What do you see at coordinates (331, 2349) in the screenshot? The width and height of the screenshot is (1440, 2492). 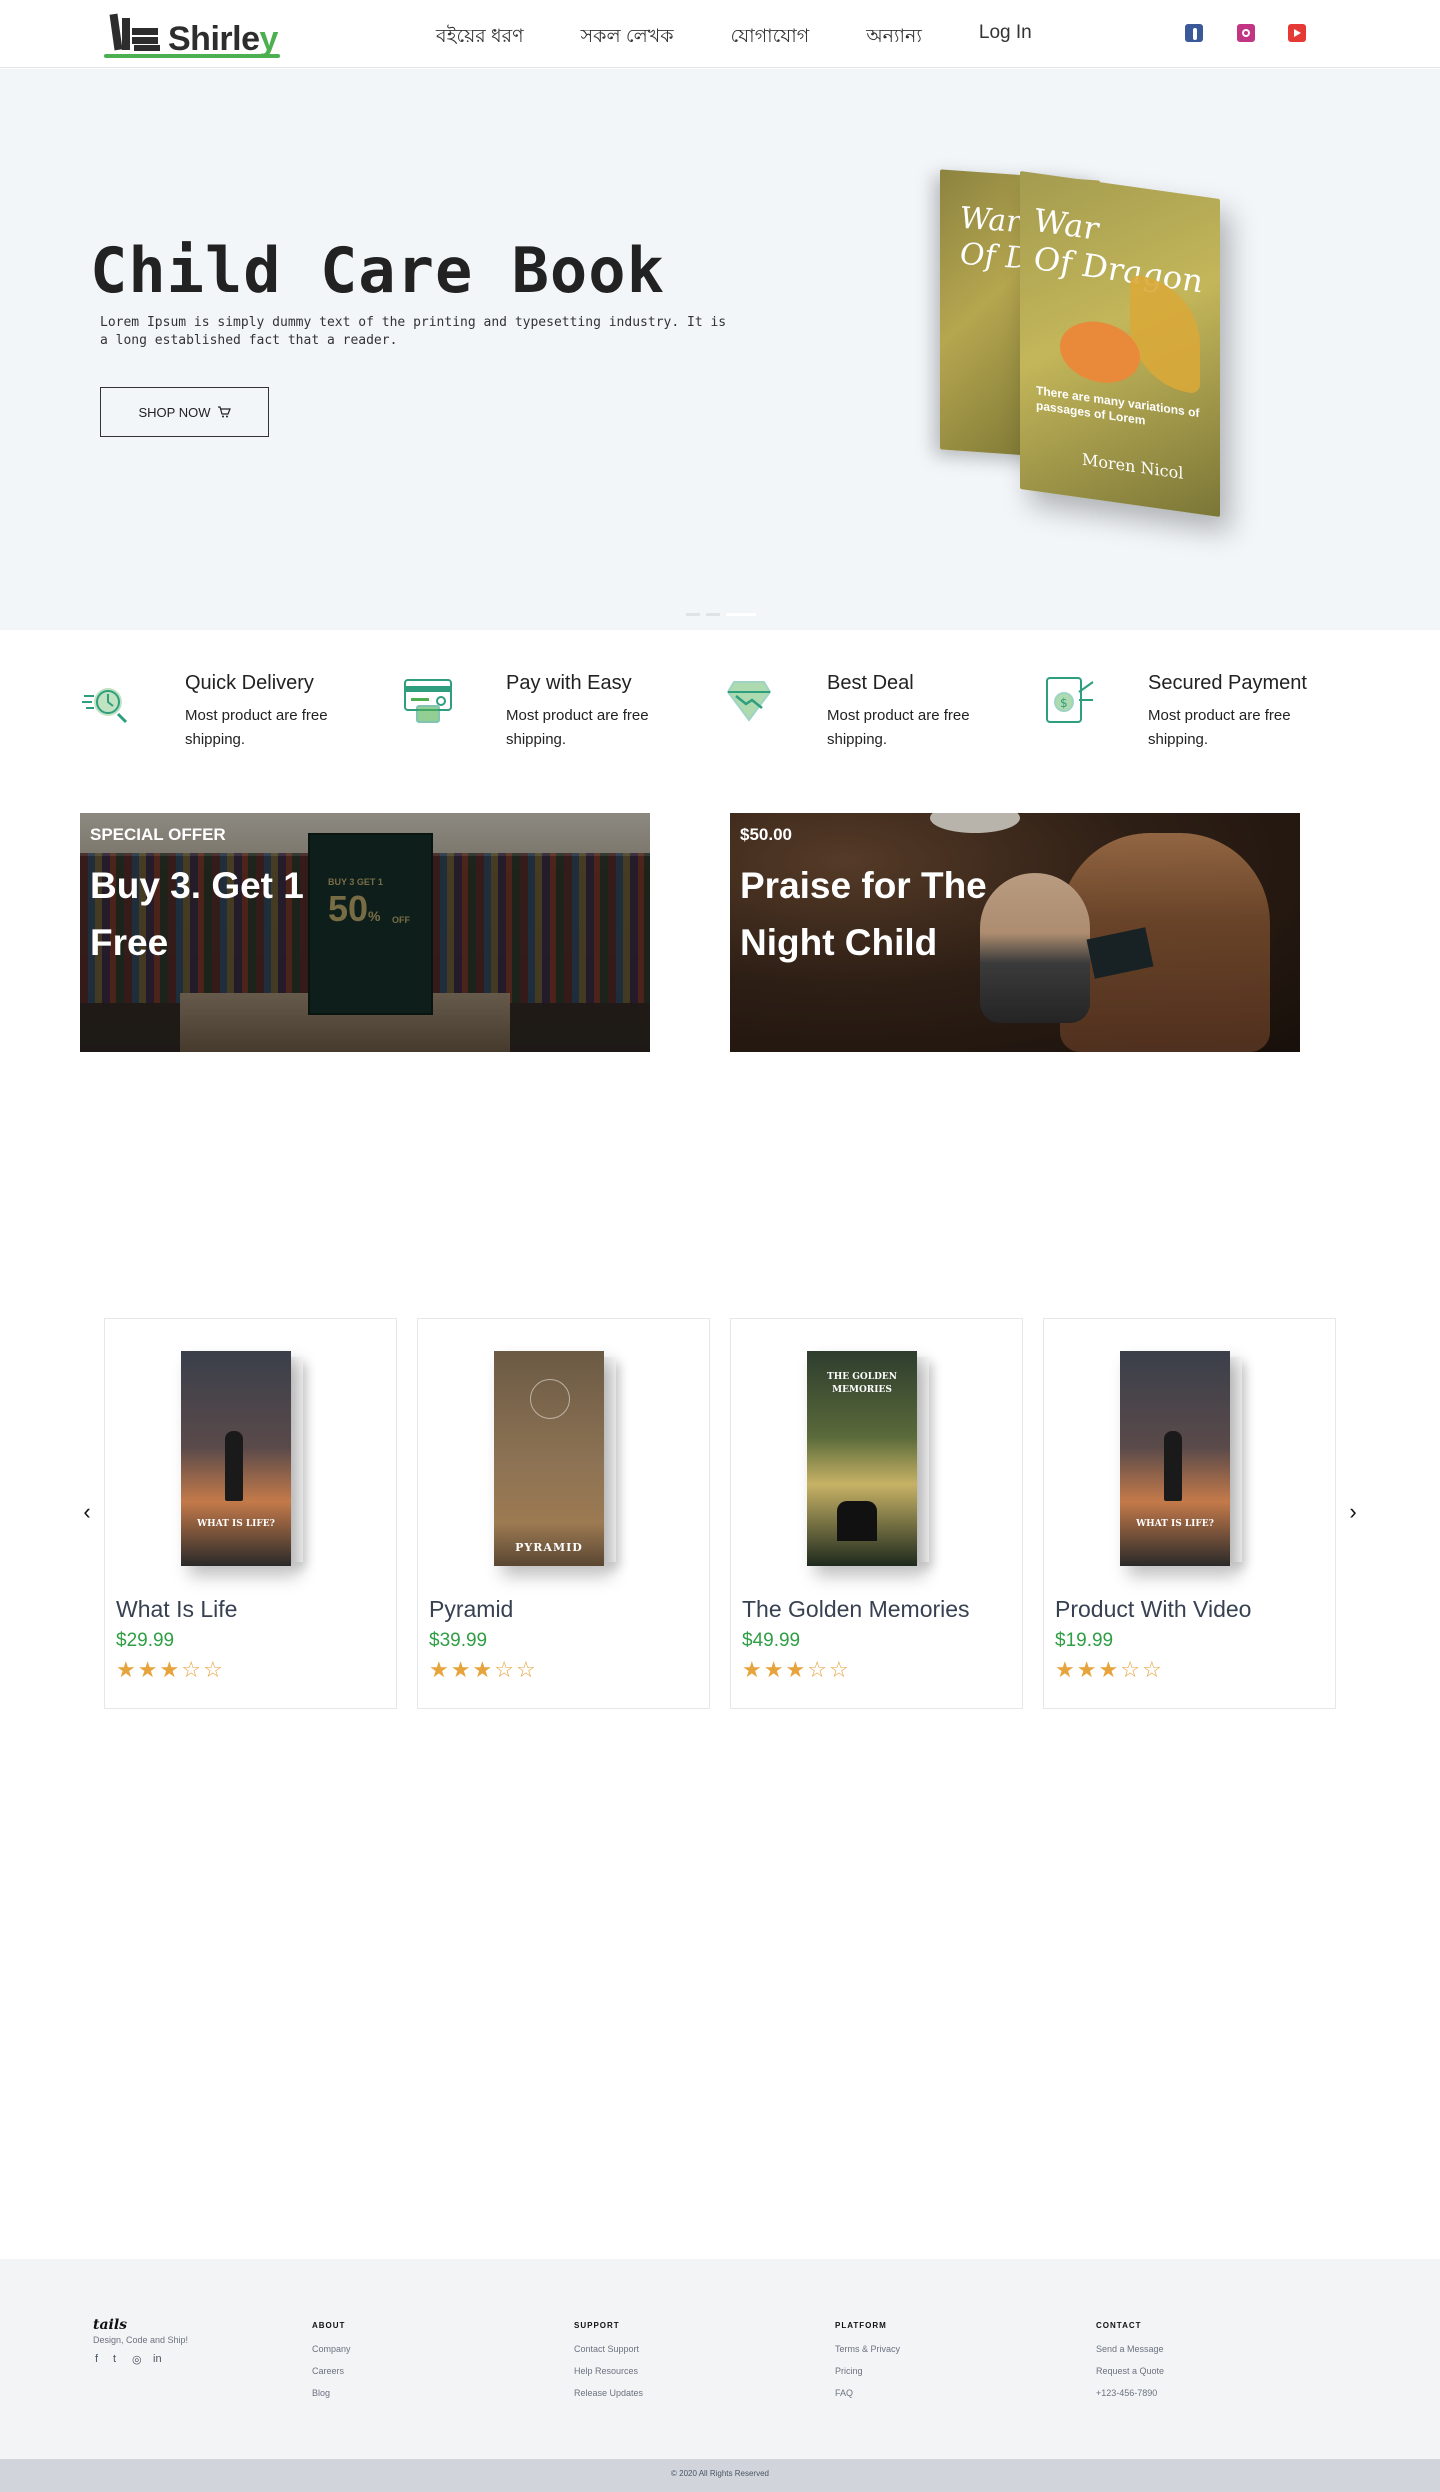 I see `footer-link: Company` at bounding box center [331, 2349].